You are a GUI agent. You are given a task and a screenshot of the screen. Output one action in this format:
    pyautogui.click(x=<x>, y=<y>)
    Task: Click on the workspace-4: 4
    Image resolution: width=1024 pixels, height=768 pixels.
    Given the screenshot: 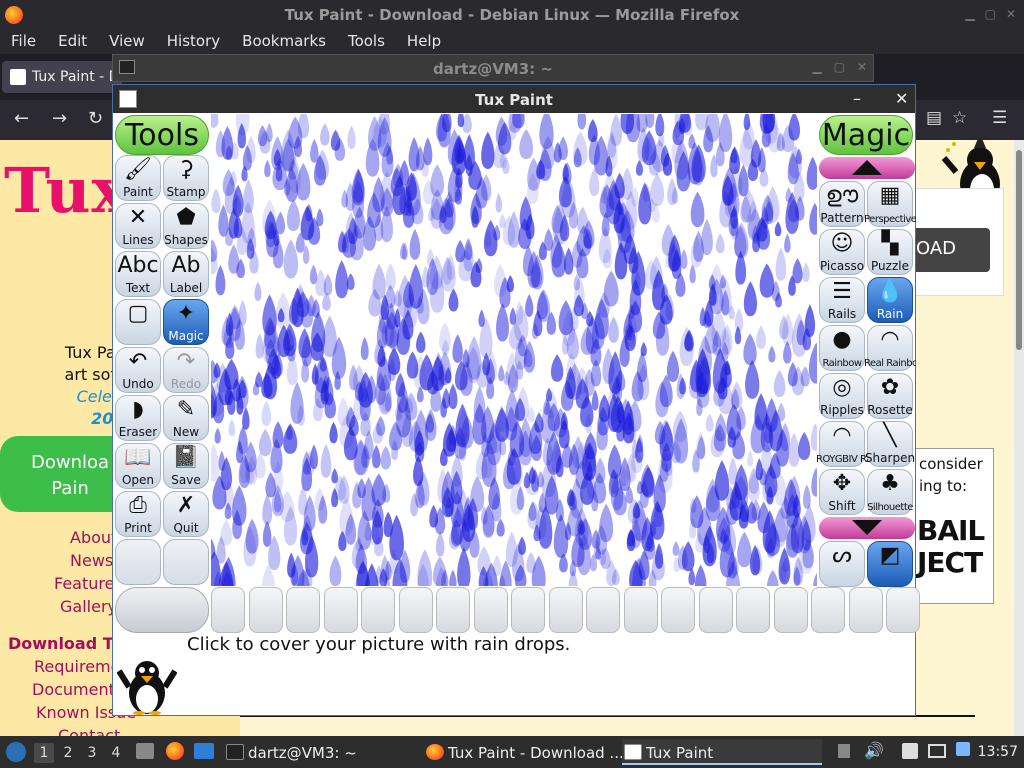 What is the action you would take?
    pyautogui.click(x=116, y=753)
    